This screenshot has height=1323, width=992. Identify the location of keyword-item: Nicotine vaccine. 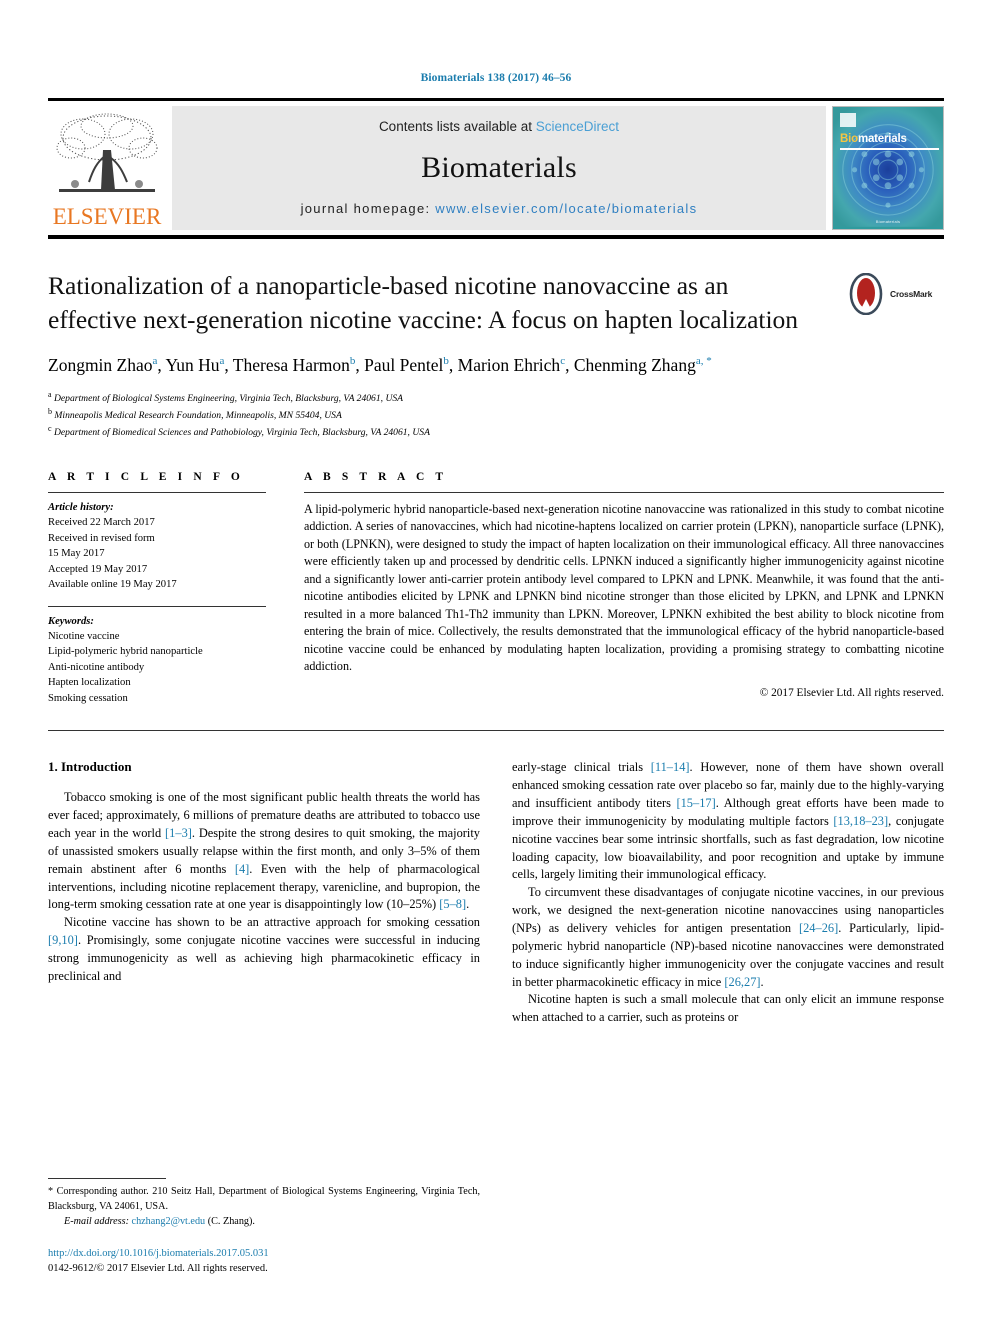
(84, 636).